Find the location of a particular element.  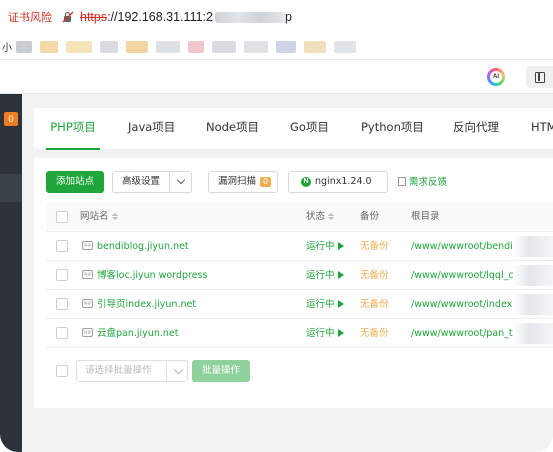

site-name-cell: PHP 引导页index.jiyun.net is located at coordinates (139, 304).